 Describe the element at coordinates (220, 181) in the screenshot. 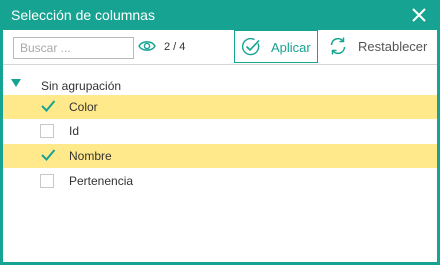

I see `column-row-pertenencia: Pertenencia` at that location.